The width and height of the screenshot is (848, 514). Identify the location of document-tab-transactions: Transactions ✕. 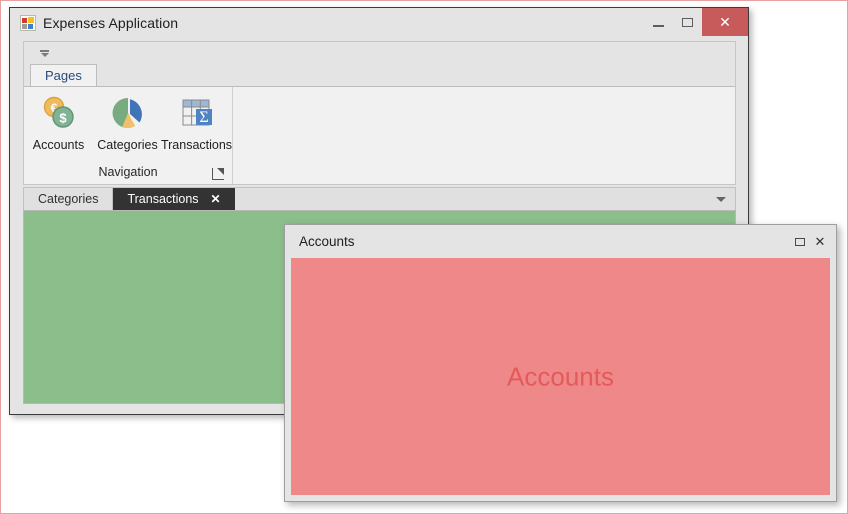
(174, 199).